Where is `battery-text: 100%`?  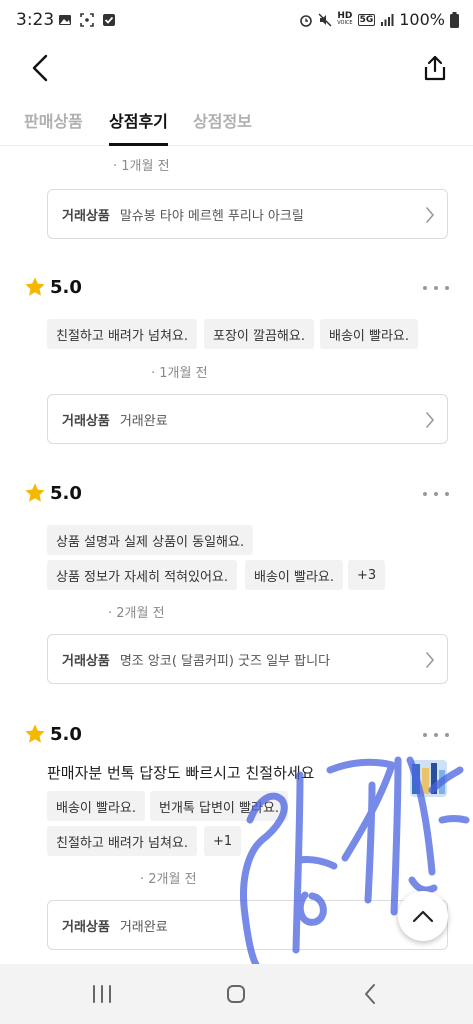
battery-text: 100% is located at coordinates (422, 19).